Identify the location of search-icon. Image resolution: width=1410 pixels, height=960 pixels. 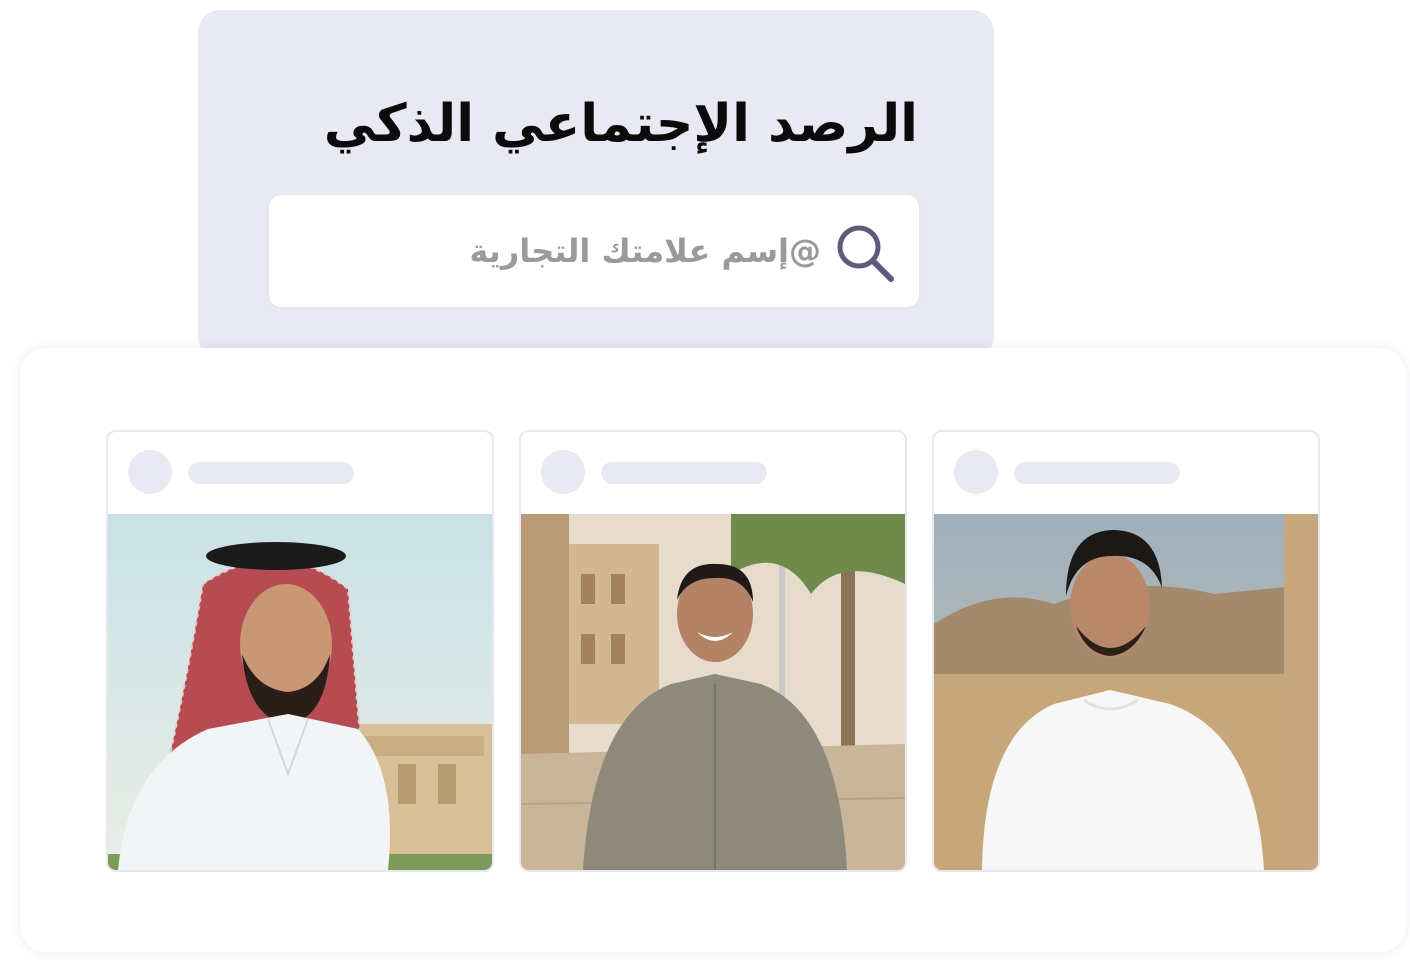
(866, 254).